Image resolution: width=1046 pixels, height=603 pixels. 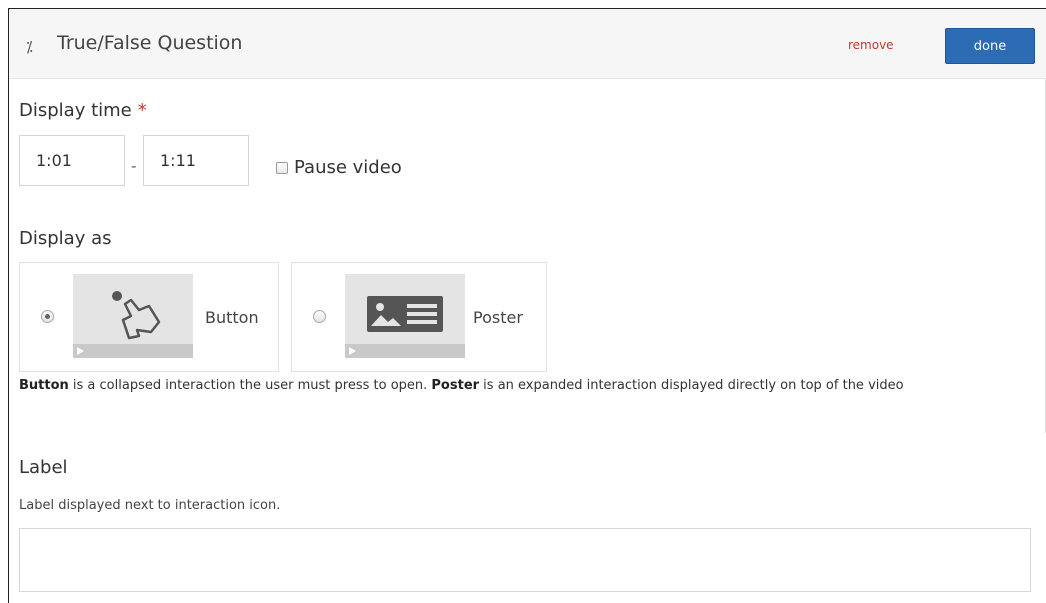 I want to click on poster-radio, so click(x=319, y=316).